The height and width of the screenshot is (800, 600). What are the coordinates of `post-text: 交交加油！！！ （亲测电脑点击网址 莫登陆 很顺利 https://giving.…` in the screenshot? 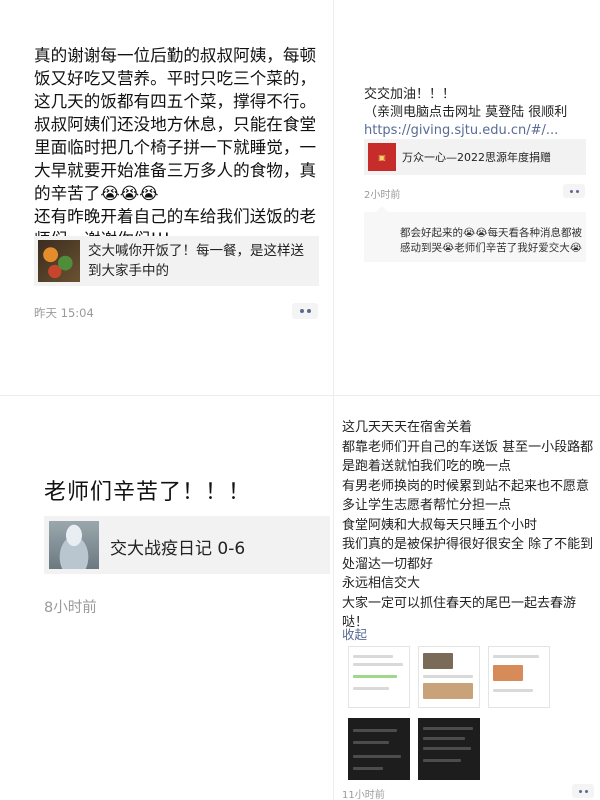 It's located at (479, 113).